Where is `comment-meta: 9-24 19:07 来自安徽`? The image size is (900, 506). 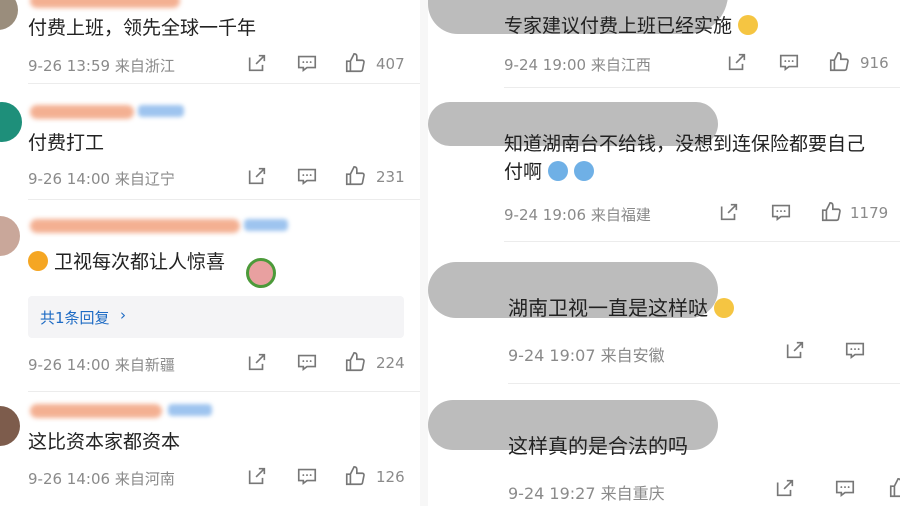
comment-meta: 9-24 19:07 来自安徽 is located at coordinates (586, 354).